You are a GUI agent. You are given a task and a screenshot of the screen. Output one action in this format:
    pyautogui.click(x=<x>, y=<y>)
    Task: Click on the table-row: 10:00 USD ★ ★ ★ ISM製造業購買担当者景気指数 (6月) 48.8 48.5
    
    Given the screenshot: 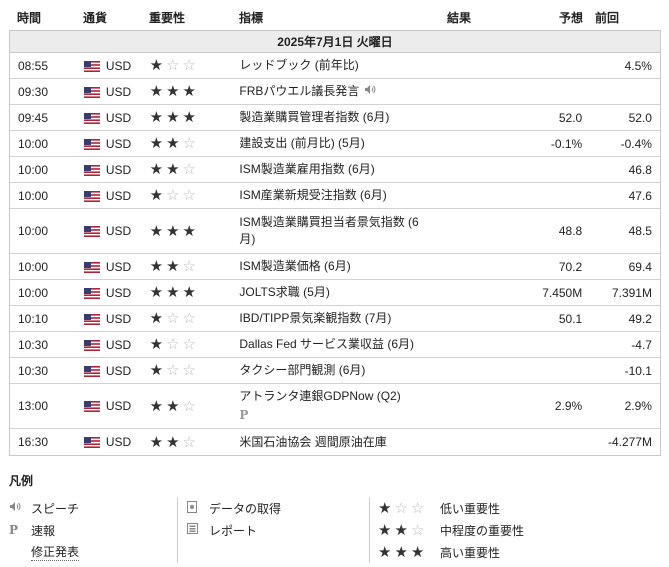 What is the action you would take?
    pyautogui.click(x=335, y=231)
    